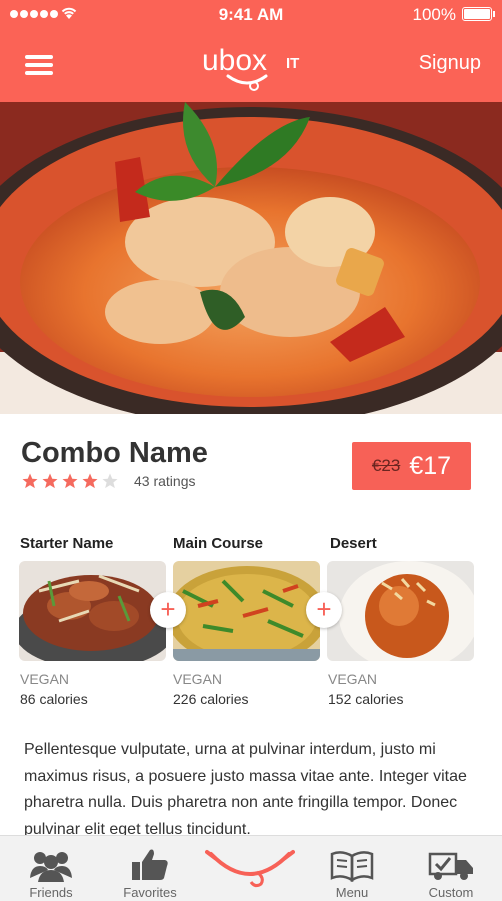 This screenshot has width=502, height=901. I want to click on price-button: €23 €17, so click(411, 466).